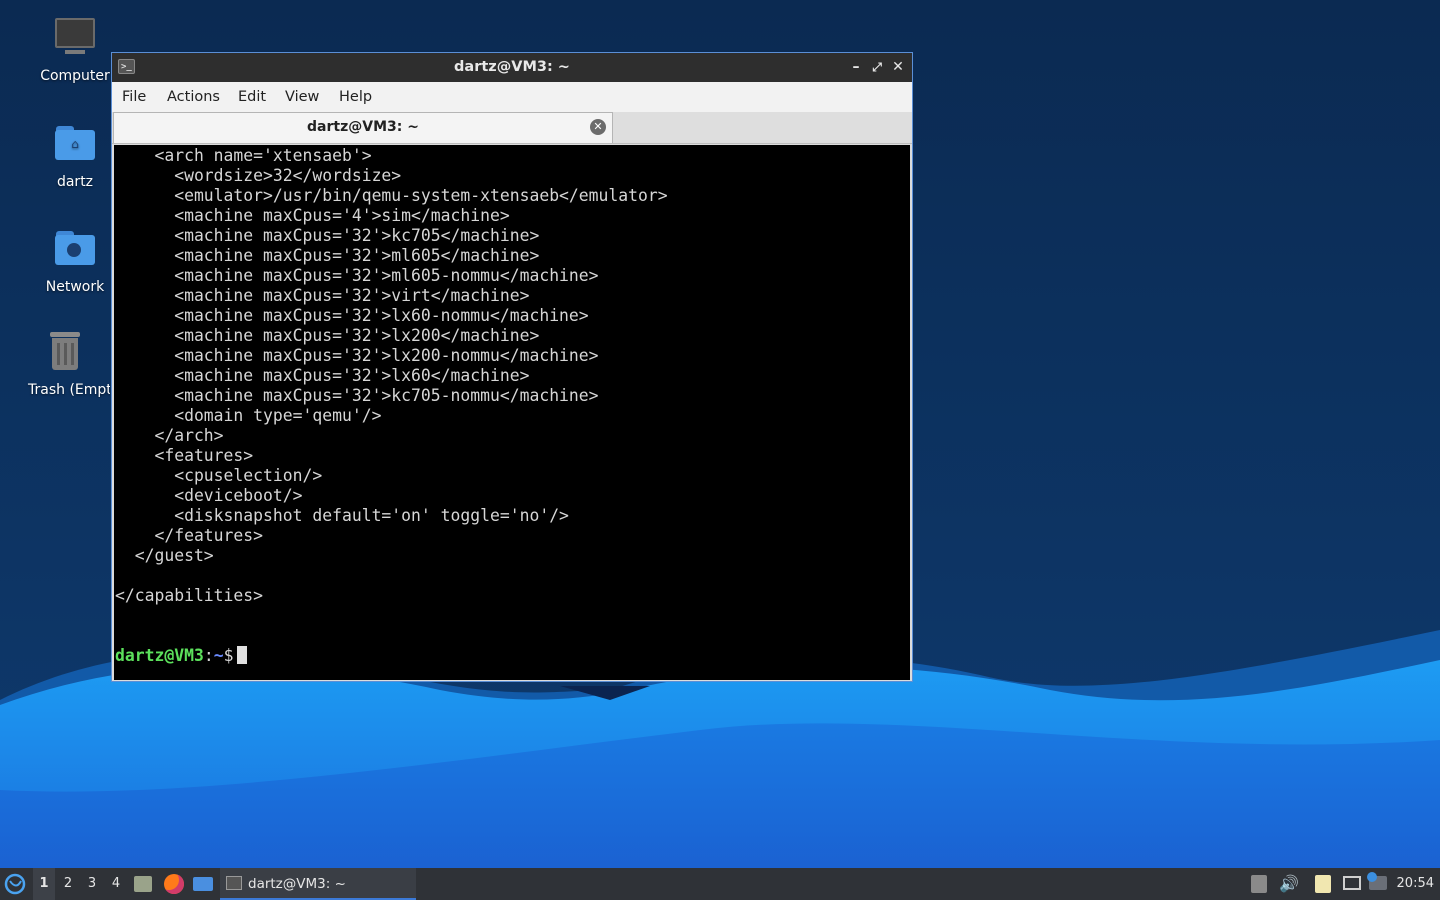 The image size is (1440, 907). What do you see at coordinates (169, 435) in the screenshot?
I see `terminal-line: </arch>` at bounding box center [169, 435].